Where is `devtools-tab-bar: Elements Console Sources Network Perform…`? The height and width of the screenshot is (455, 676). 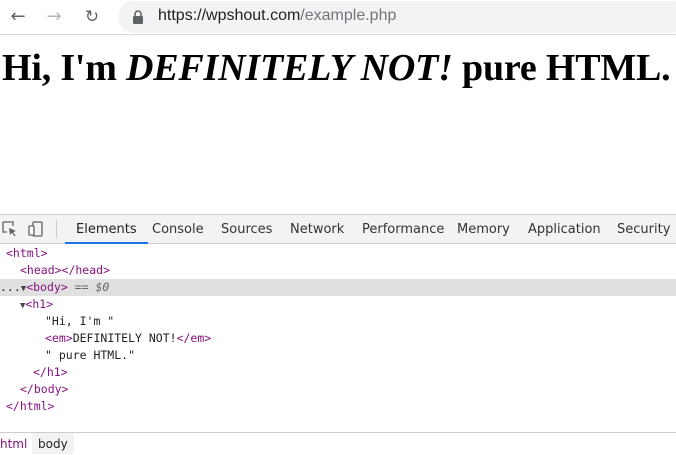
devtools-tab-bar: Elements Console Sources Network Perform… is located at coordinates (338, 229).